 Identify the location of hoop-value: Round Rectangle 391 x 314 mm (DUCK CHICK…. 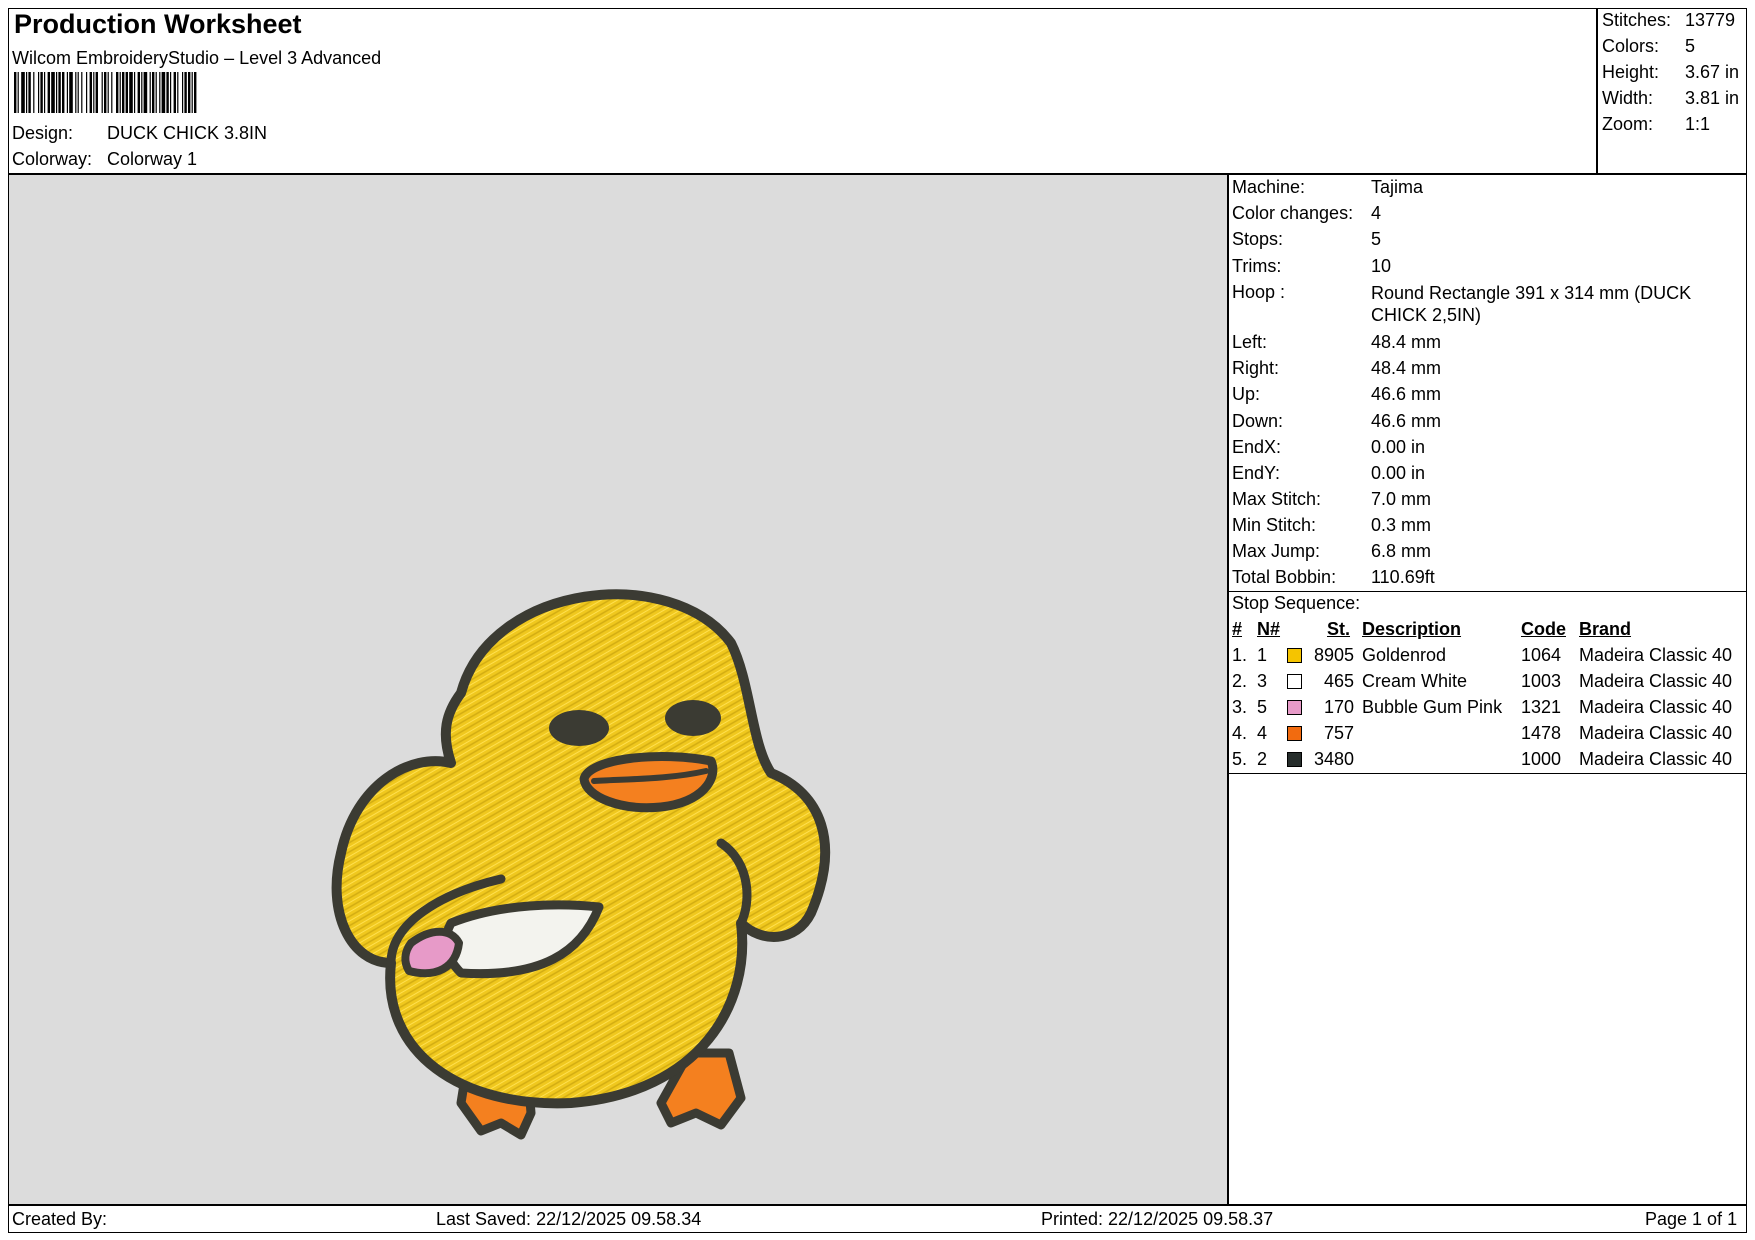
(1531, 304).